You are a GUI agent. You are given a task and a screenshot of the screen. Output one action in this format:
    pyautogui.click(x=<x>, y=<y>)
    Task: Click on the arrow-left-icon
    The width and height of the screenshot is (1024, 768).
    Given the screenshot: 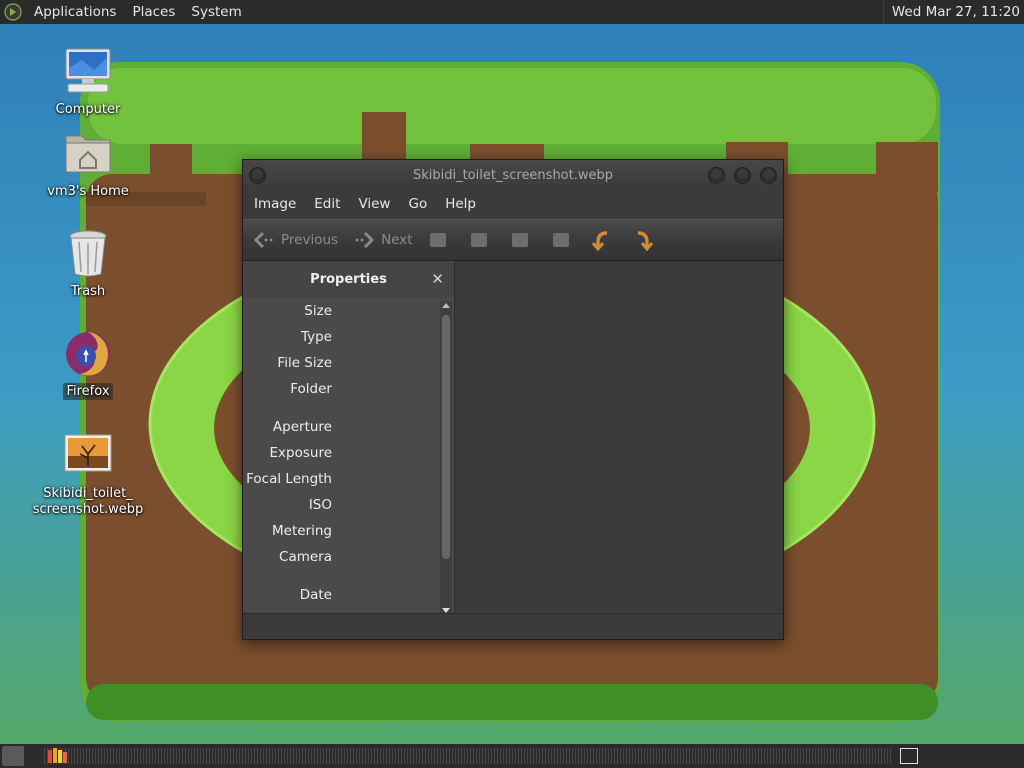 What is the action you would take?
    pyautogui.click(x=263, y=240)
    